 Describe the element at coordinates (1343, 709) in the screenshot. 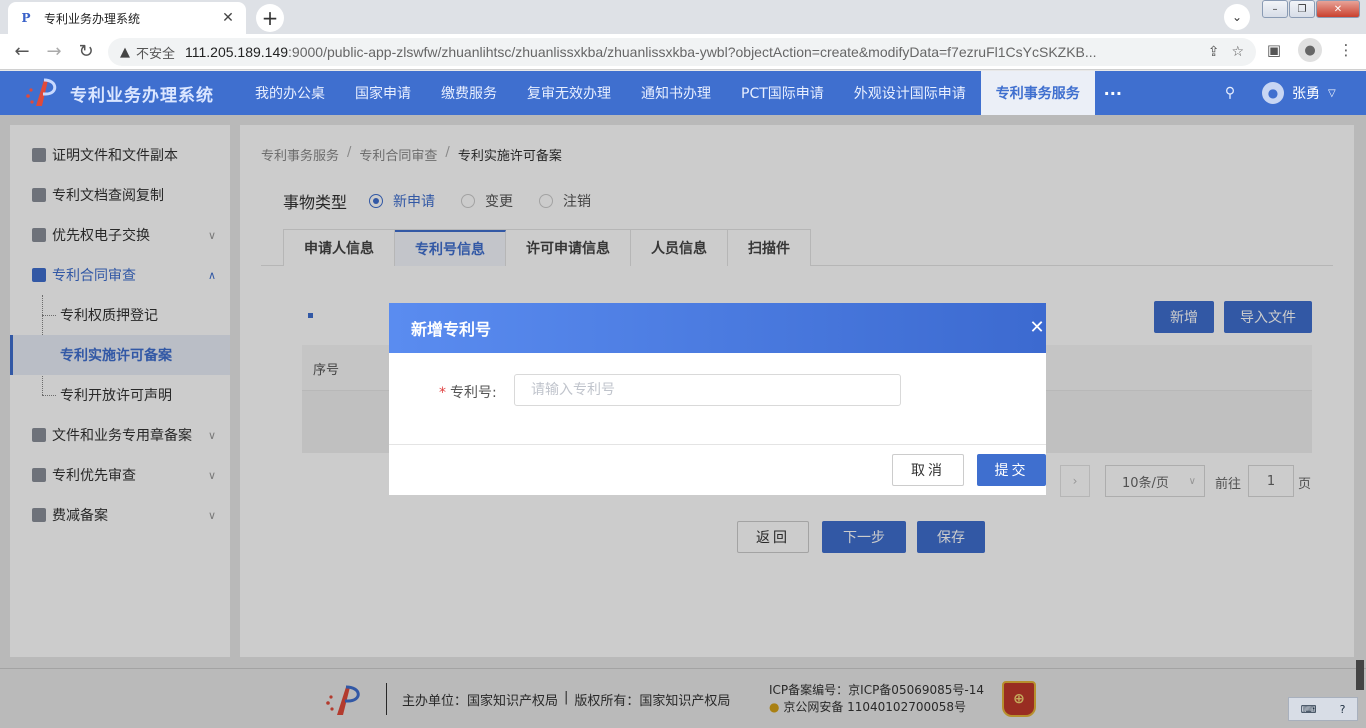

I see `help-icon: ?` at that location.